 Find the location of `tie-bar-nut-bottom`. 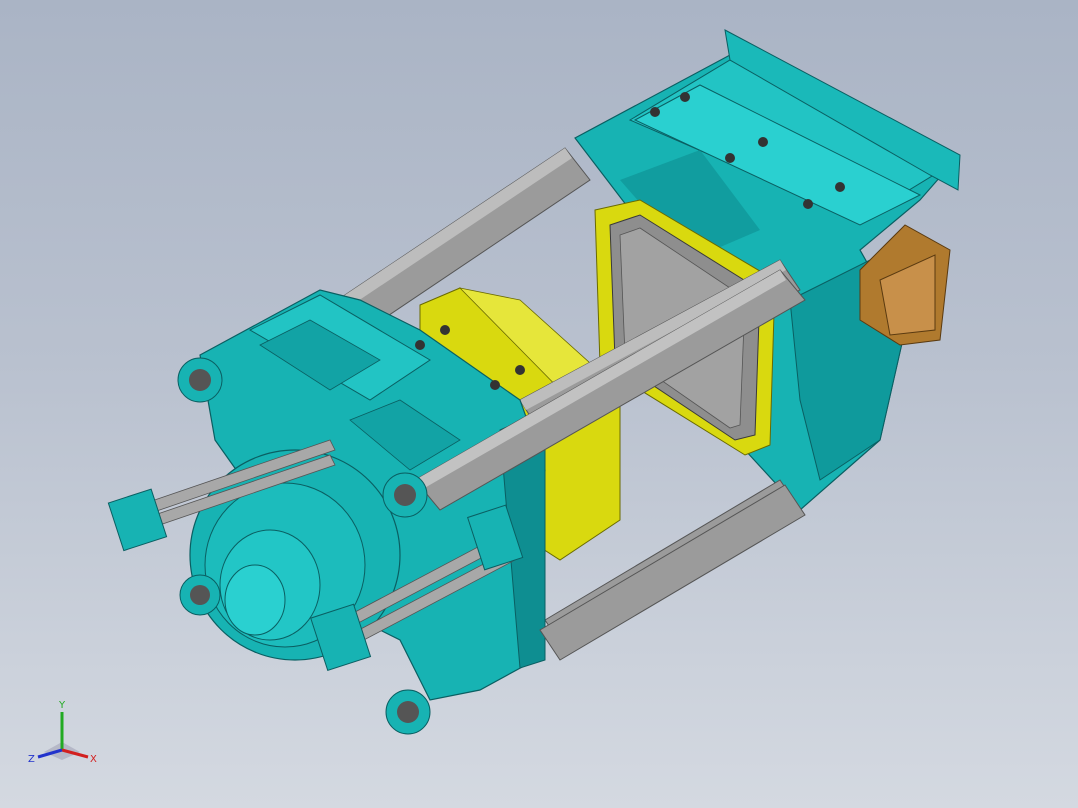

tie-bar-nut-bottom is located at coordinates (408, 712).